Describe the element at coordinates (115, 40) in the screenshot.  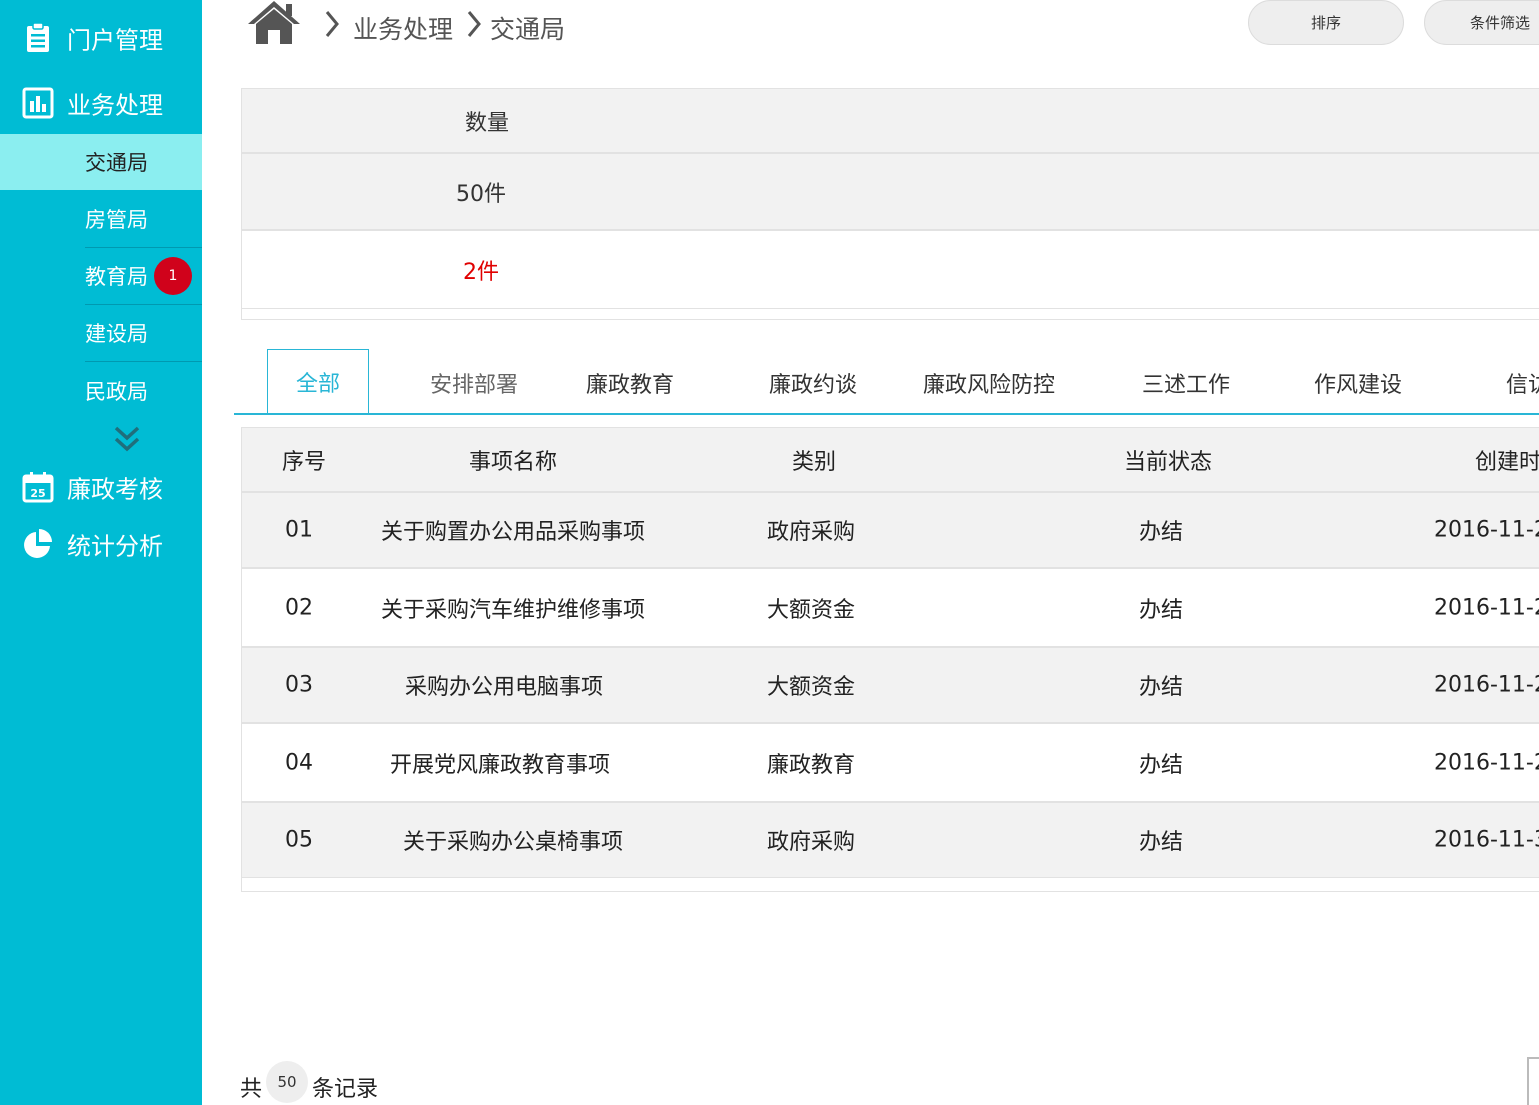
I see `nav-label: 门户管理` at that location.